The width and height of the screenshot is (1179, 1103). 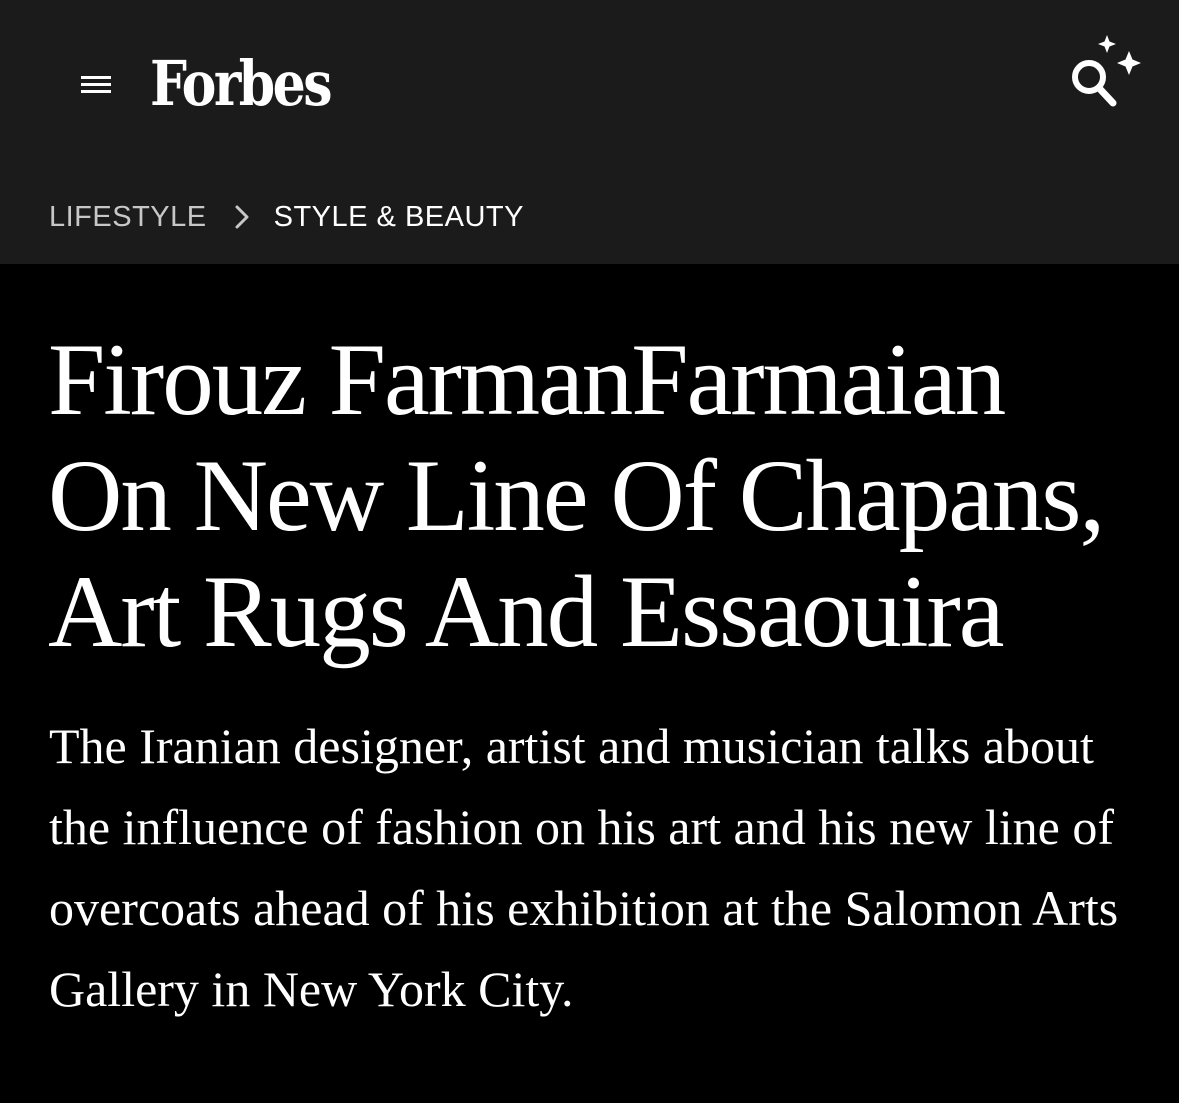 What do you see at coordinates (1105, 78) in the screenshot?
I see `ai-search-sparkle-icon` at bounding box center [1105, 78].